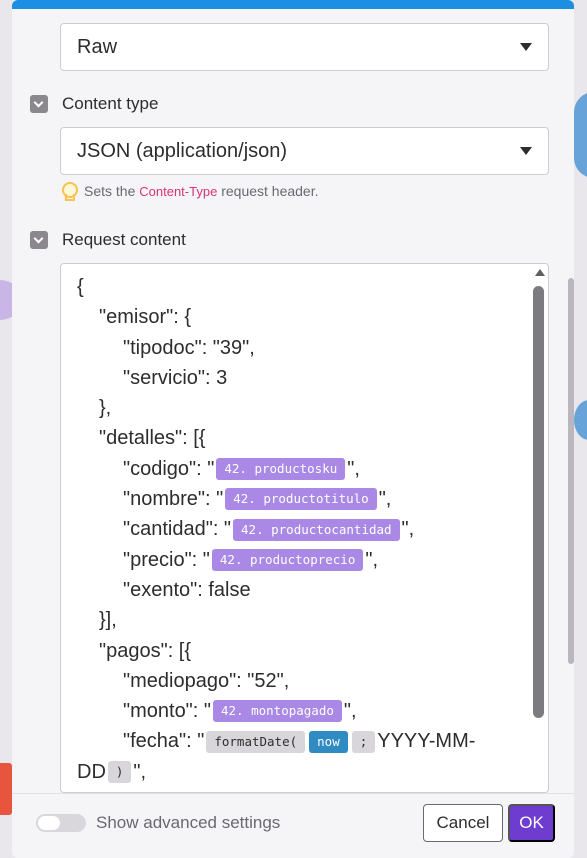 This screenshot has width=587, height=858. I want to click on cancel-button: Cancel, so click(463, 823).